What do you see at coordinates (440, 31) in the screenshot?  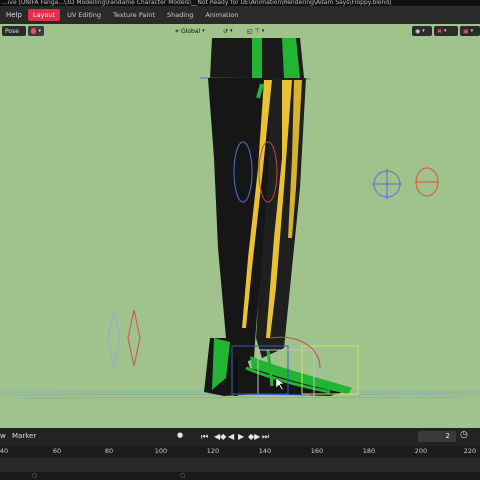 I see `gizmo-icon: ✖` at bounding box center [440, 31].